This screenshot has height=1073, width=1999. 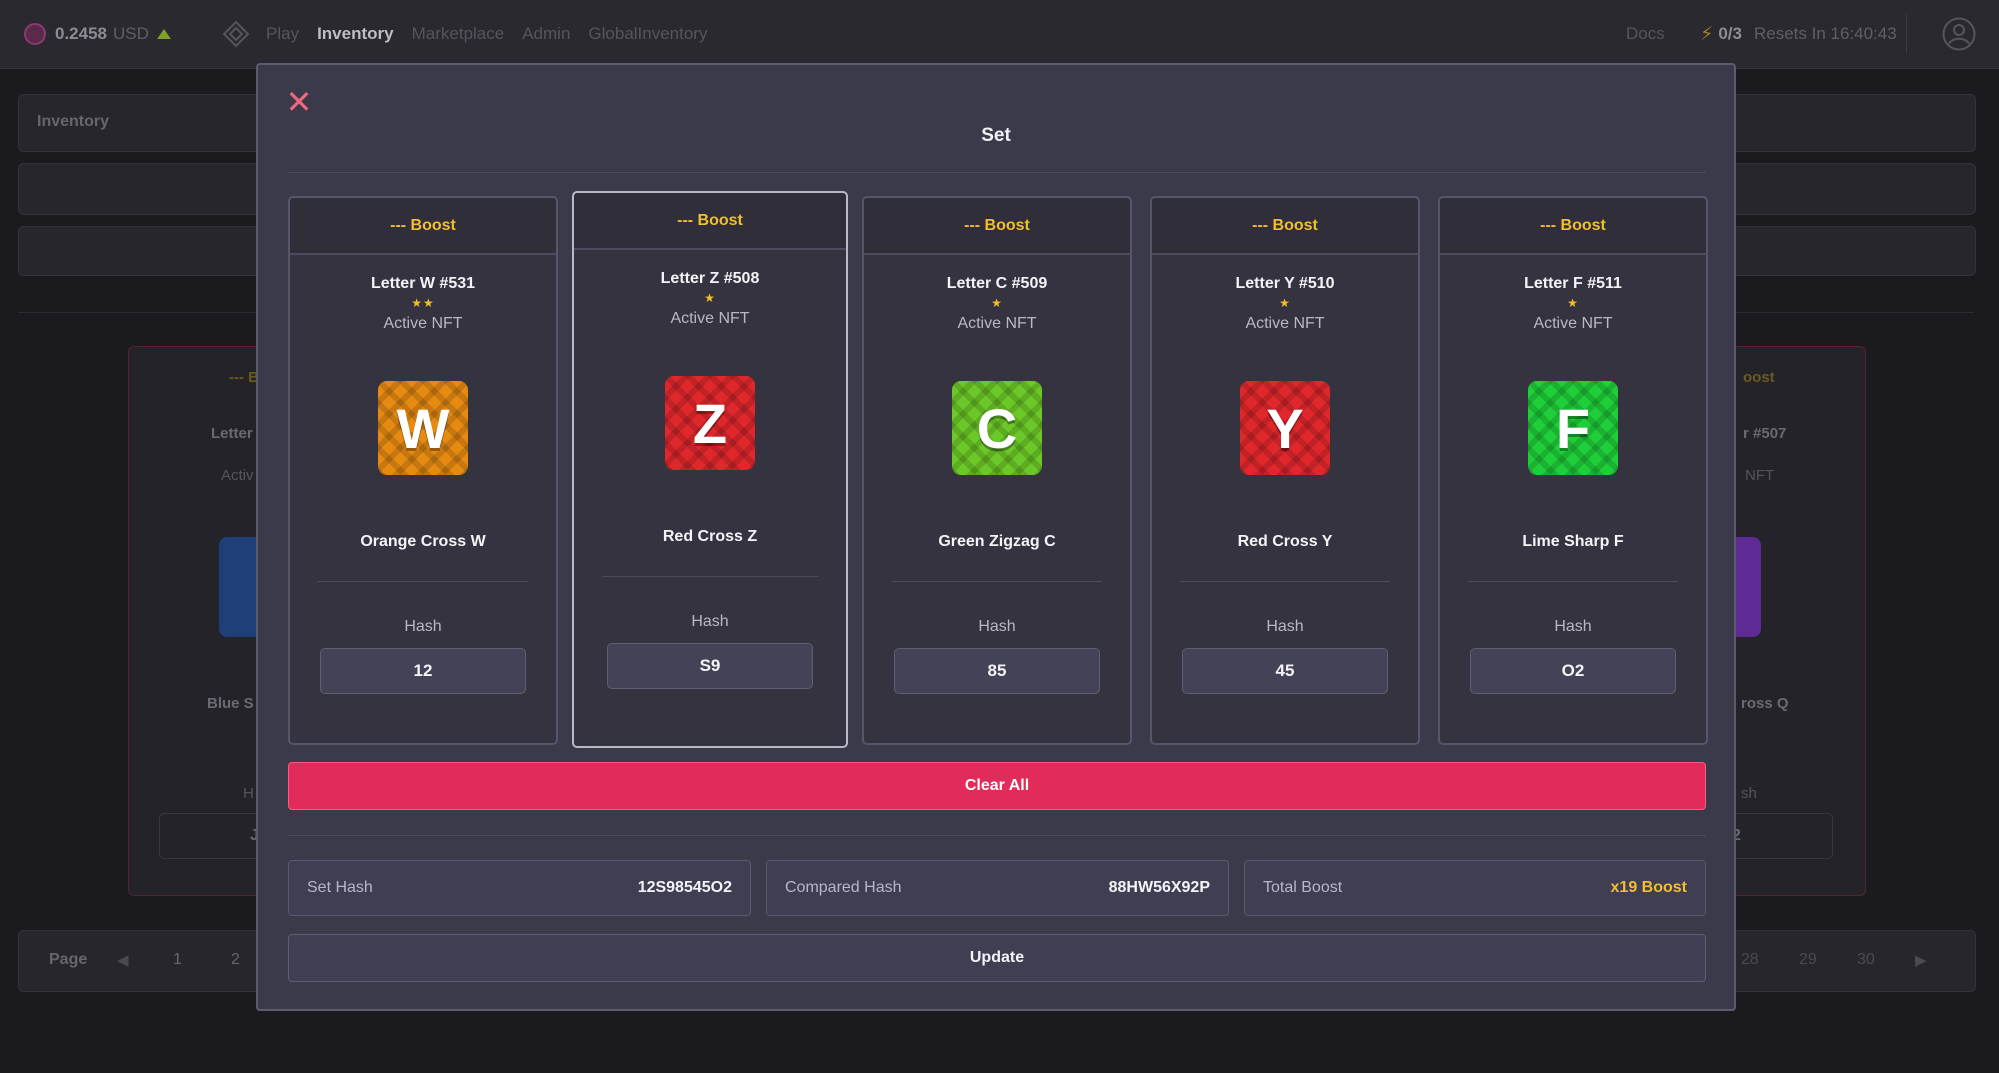 I want to click on card-title: Orange Cross W, so click(x=423, y=541).